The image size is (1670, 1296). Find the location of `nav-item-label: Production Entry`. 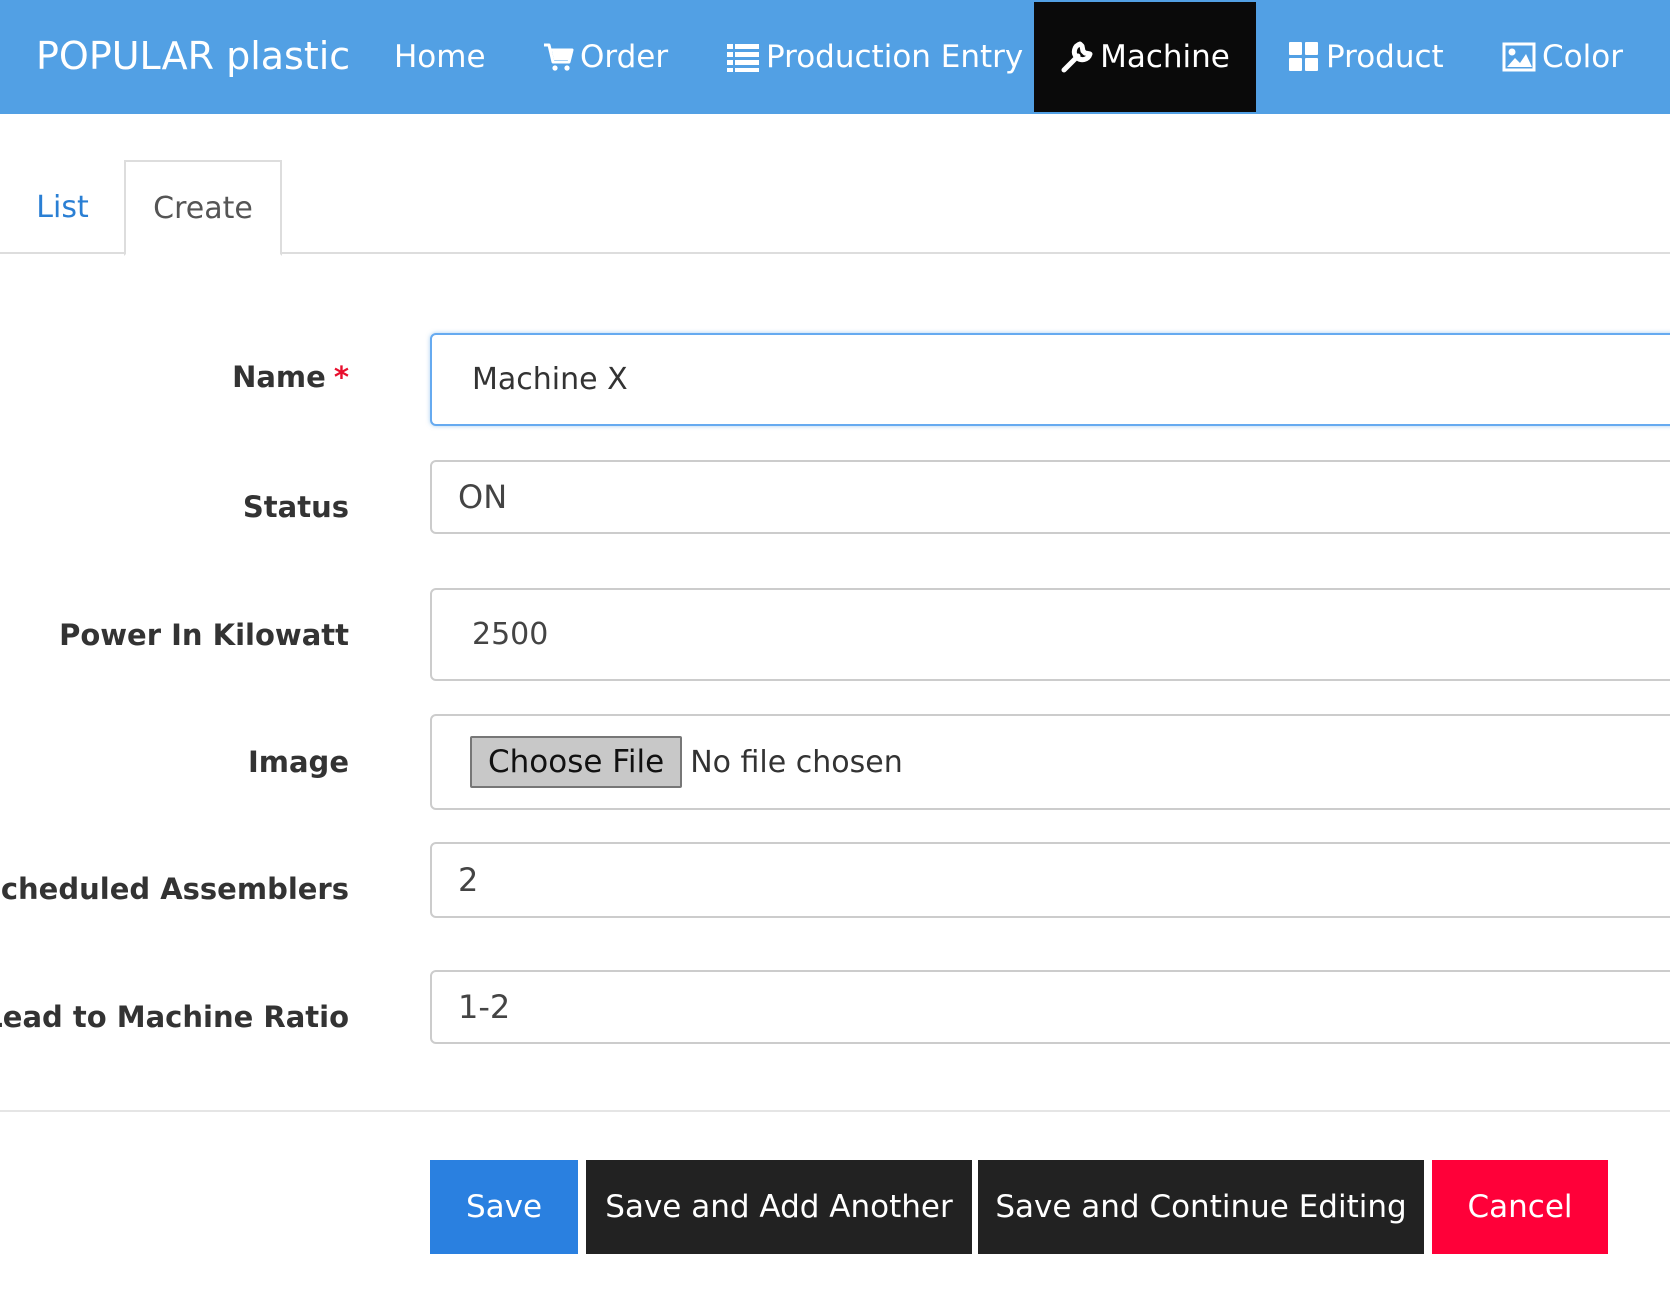

nav-item-label: Production Entry is located at coordinates (895, 57).